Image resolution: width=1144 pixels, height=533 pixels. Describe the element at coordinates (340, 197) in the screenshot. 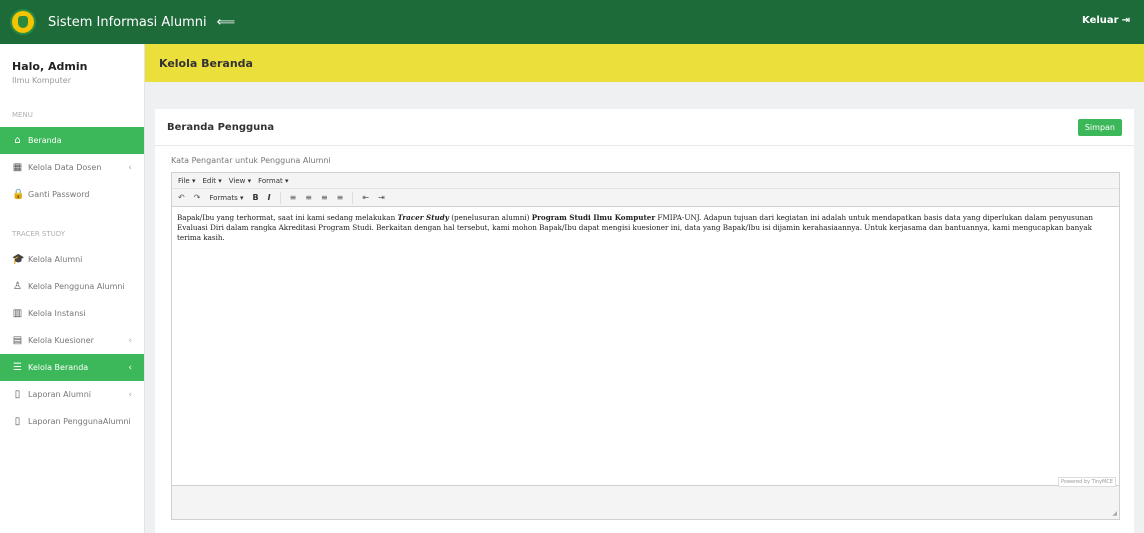

I see `align-justify-icon: ≡` at that location.